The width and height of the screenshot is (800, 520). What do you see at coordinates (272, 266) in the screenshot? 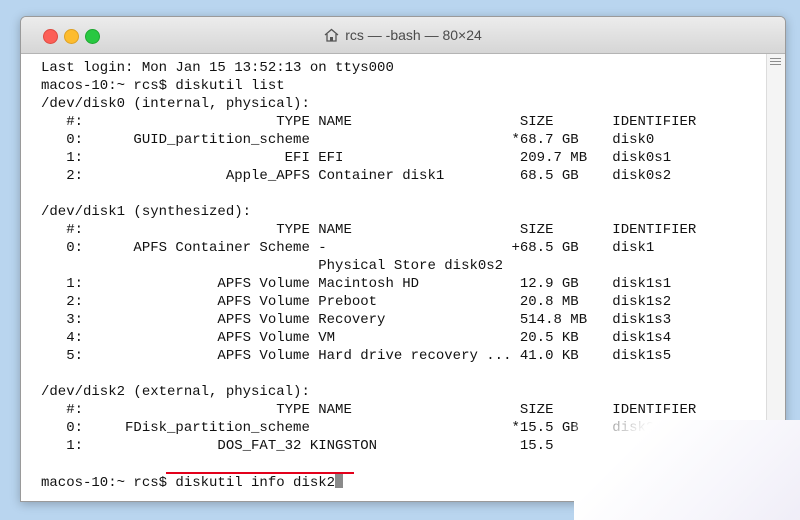
I see `terminal-line: Physical Store disk0s2` at bounding box center [272, 266].